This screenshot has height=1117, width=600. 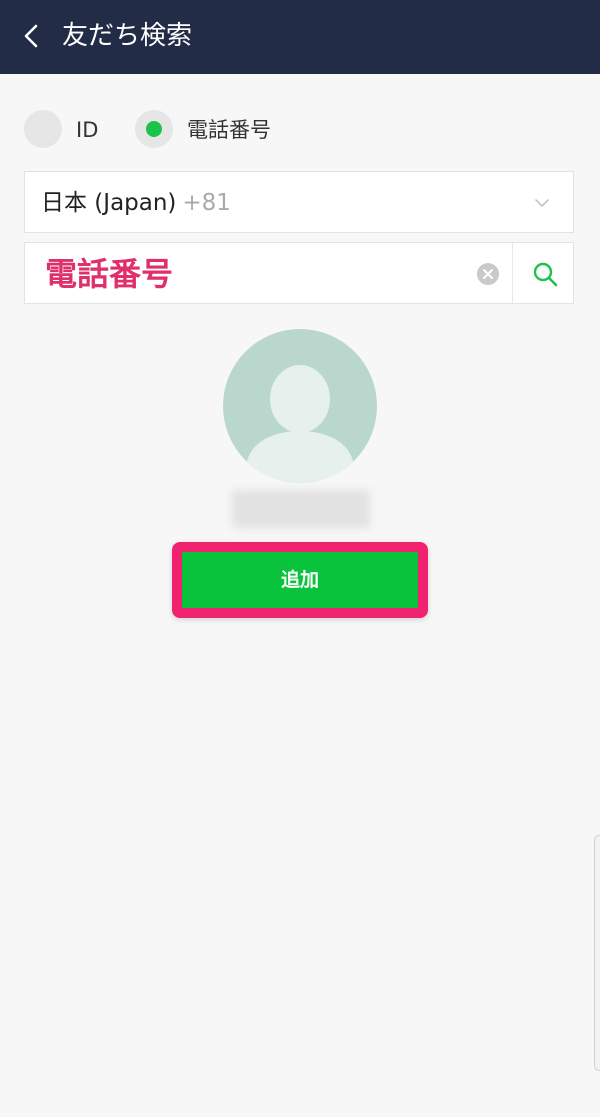 What do you see at coordinates (512, 273) in the screenshot?
I see `field-divider` at bounding box center [512, 273].